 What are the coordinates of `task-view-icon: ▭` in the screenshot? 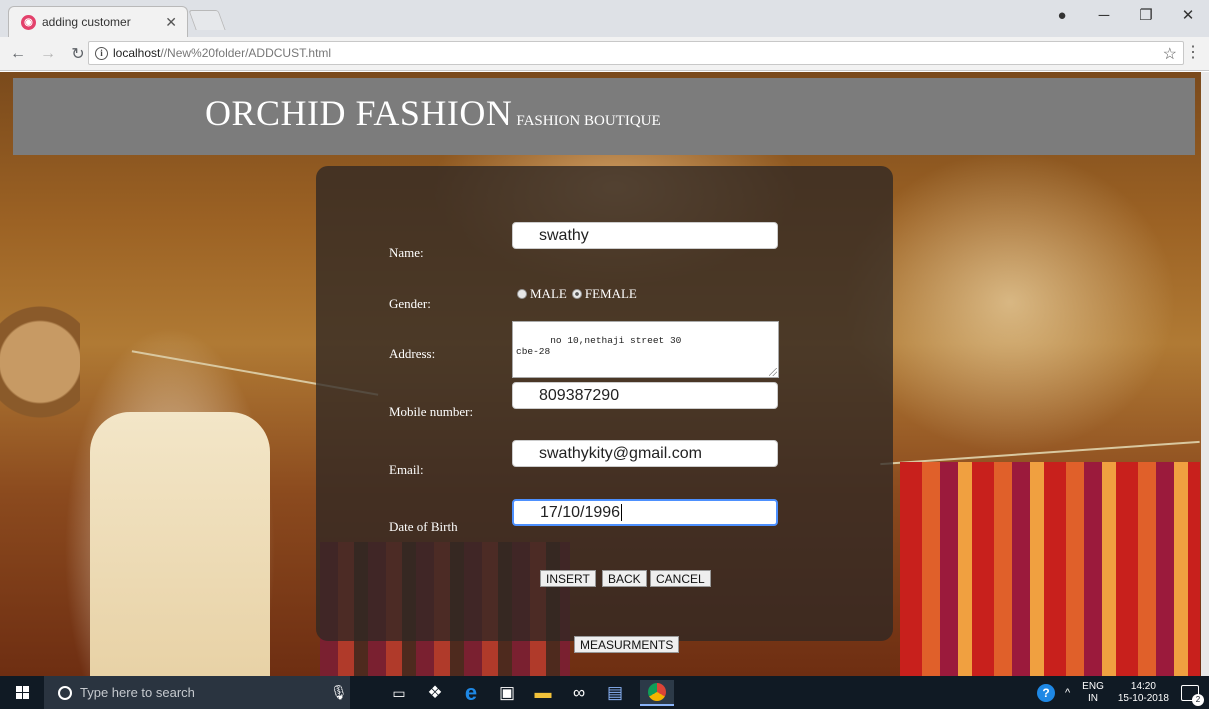 It's located at (399, 693).